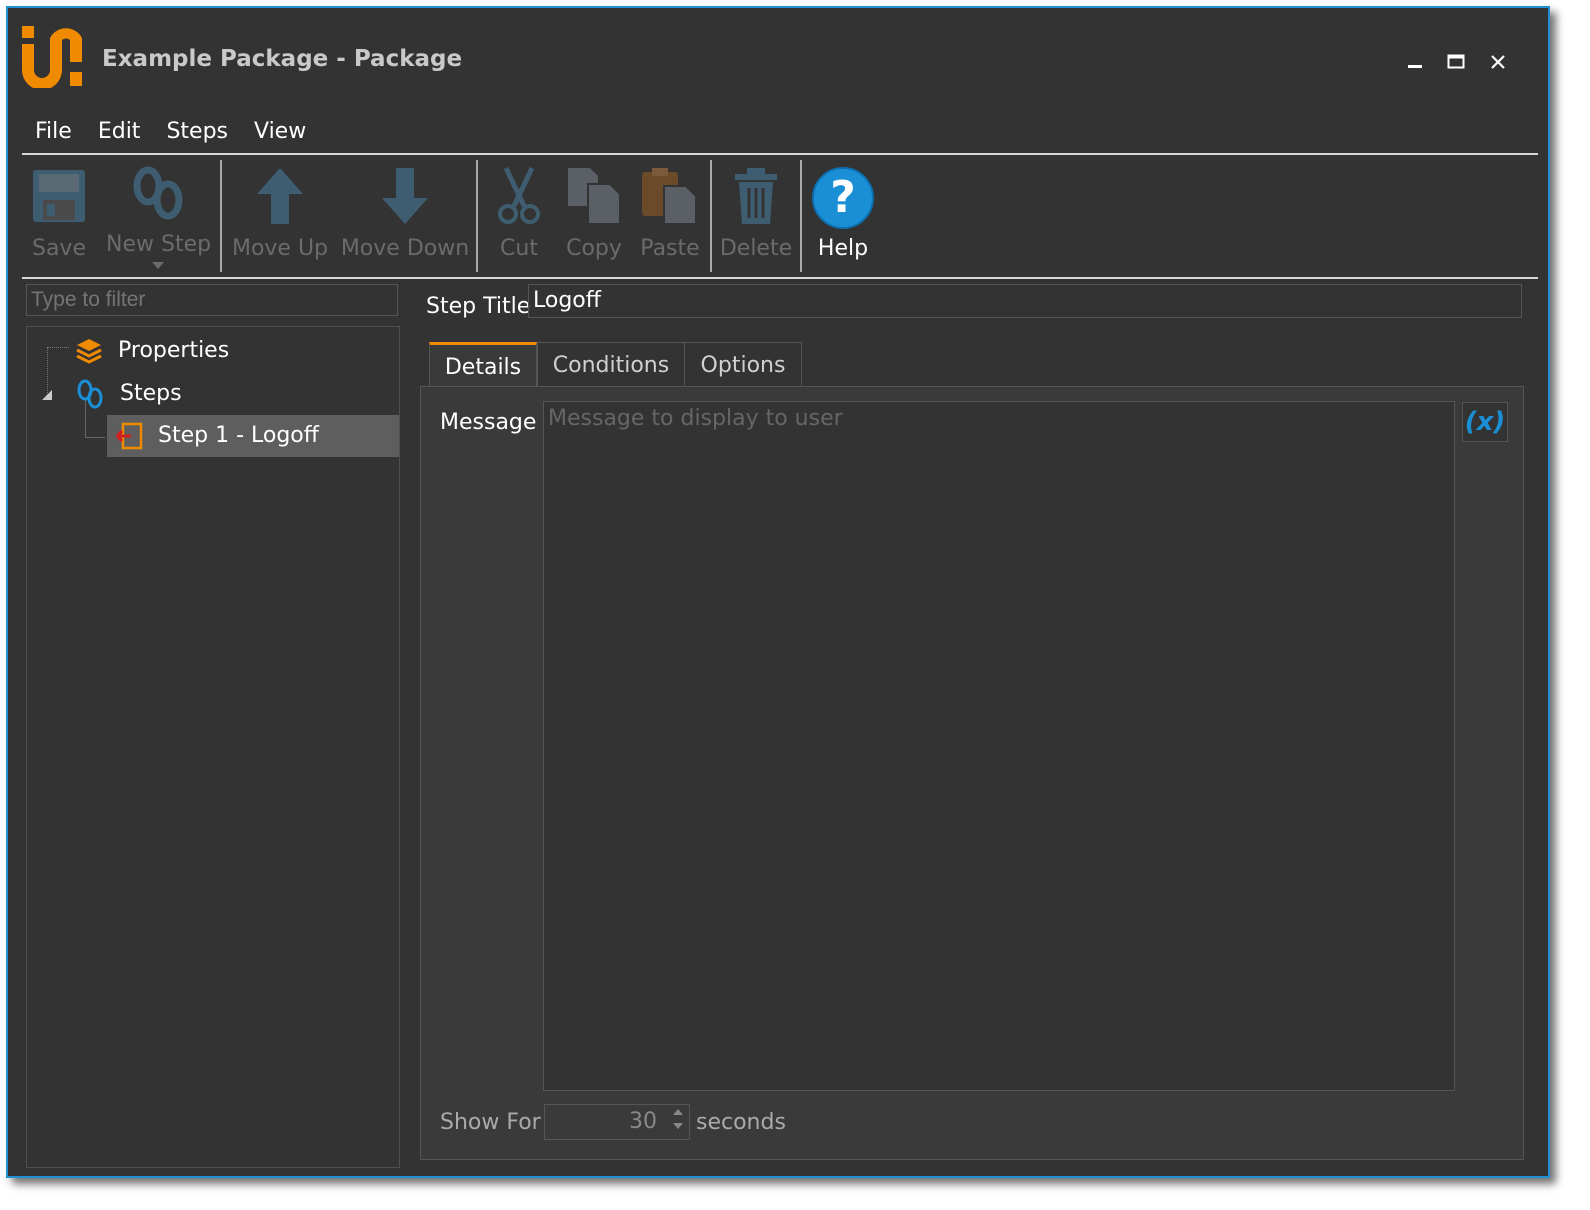 The image size is (1590, 1210). Describe the element at coordinates (159, 244) in the screenshot. I see `new-step-label: New Step` at that location.